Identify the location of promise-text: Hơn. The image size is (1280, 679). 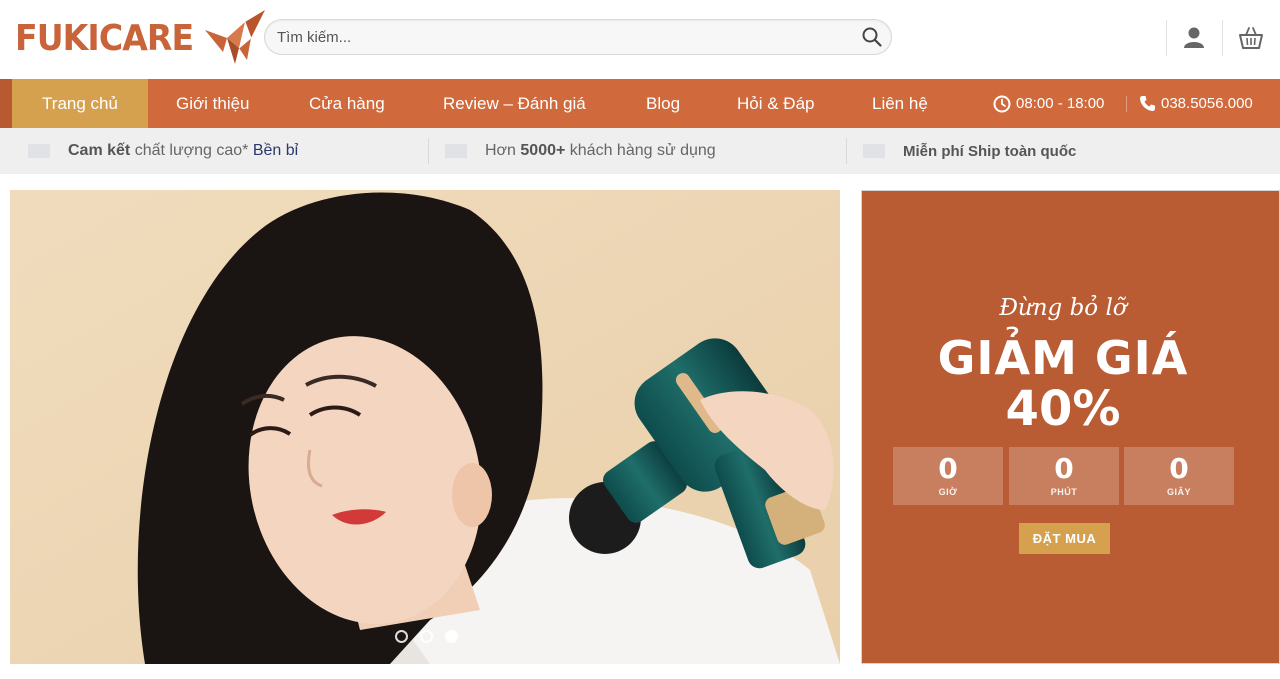
(503, 150).